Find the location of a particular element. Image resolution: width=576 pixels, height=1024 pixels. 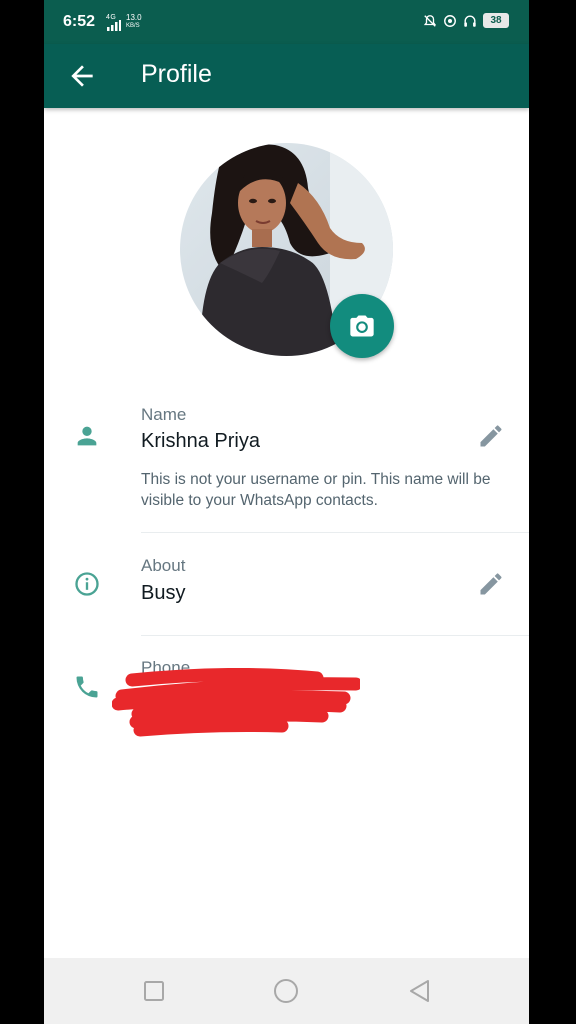

status-icons: 38 is located at coordinates (466, 20).